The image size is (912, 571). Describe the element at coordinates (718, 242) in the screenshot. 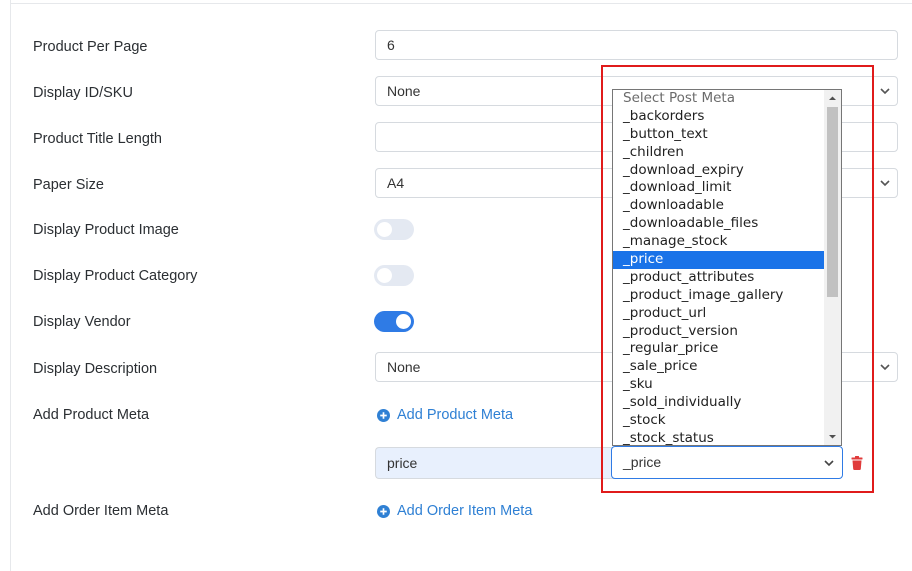

I see `dropdown-option: _manage_stock` at that location.